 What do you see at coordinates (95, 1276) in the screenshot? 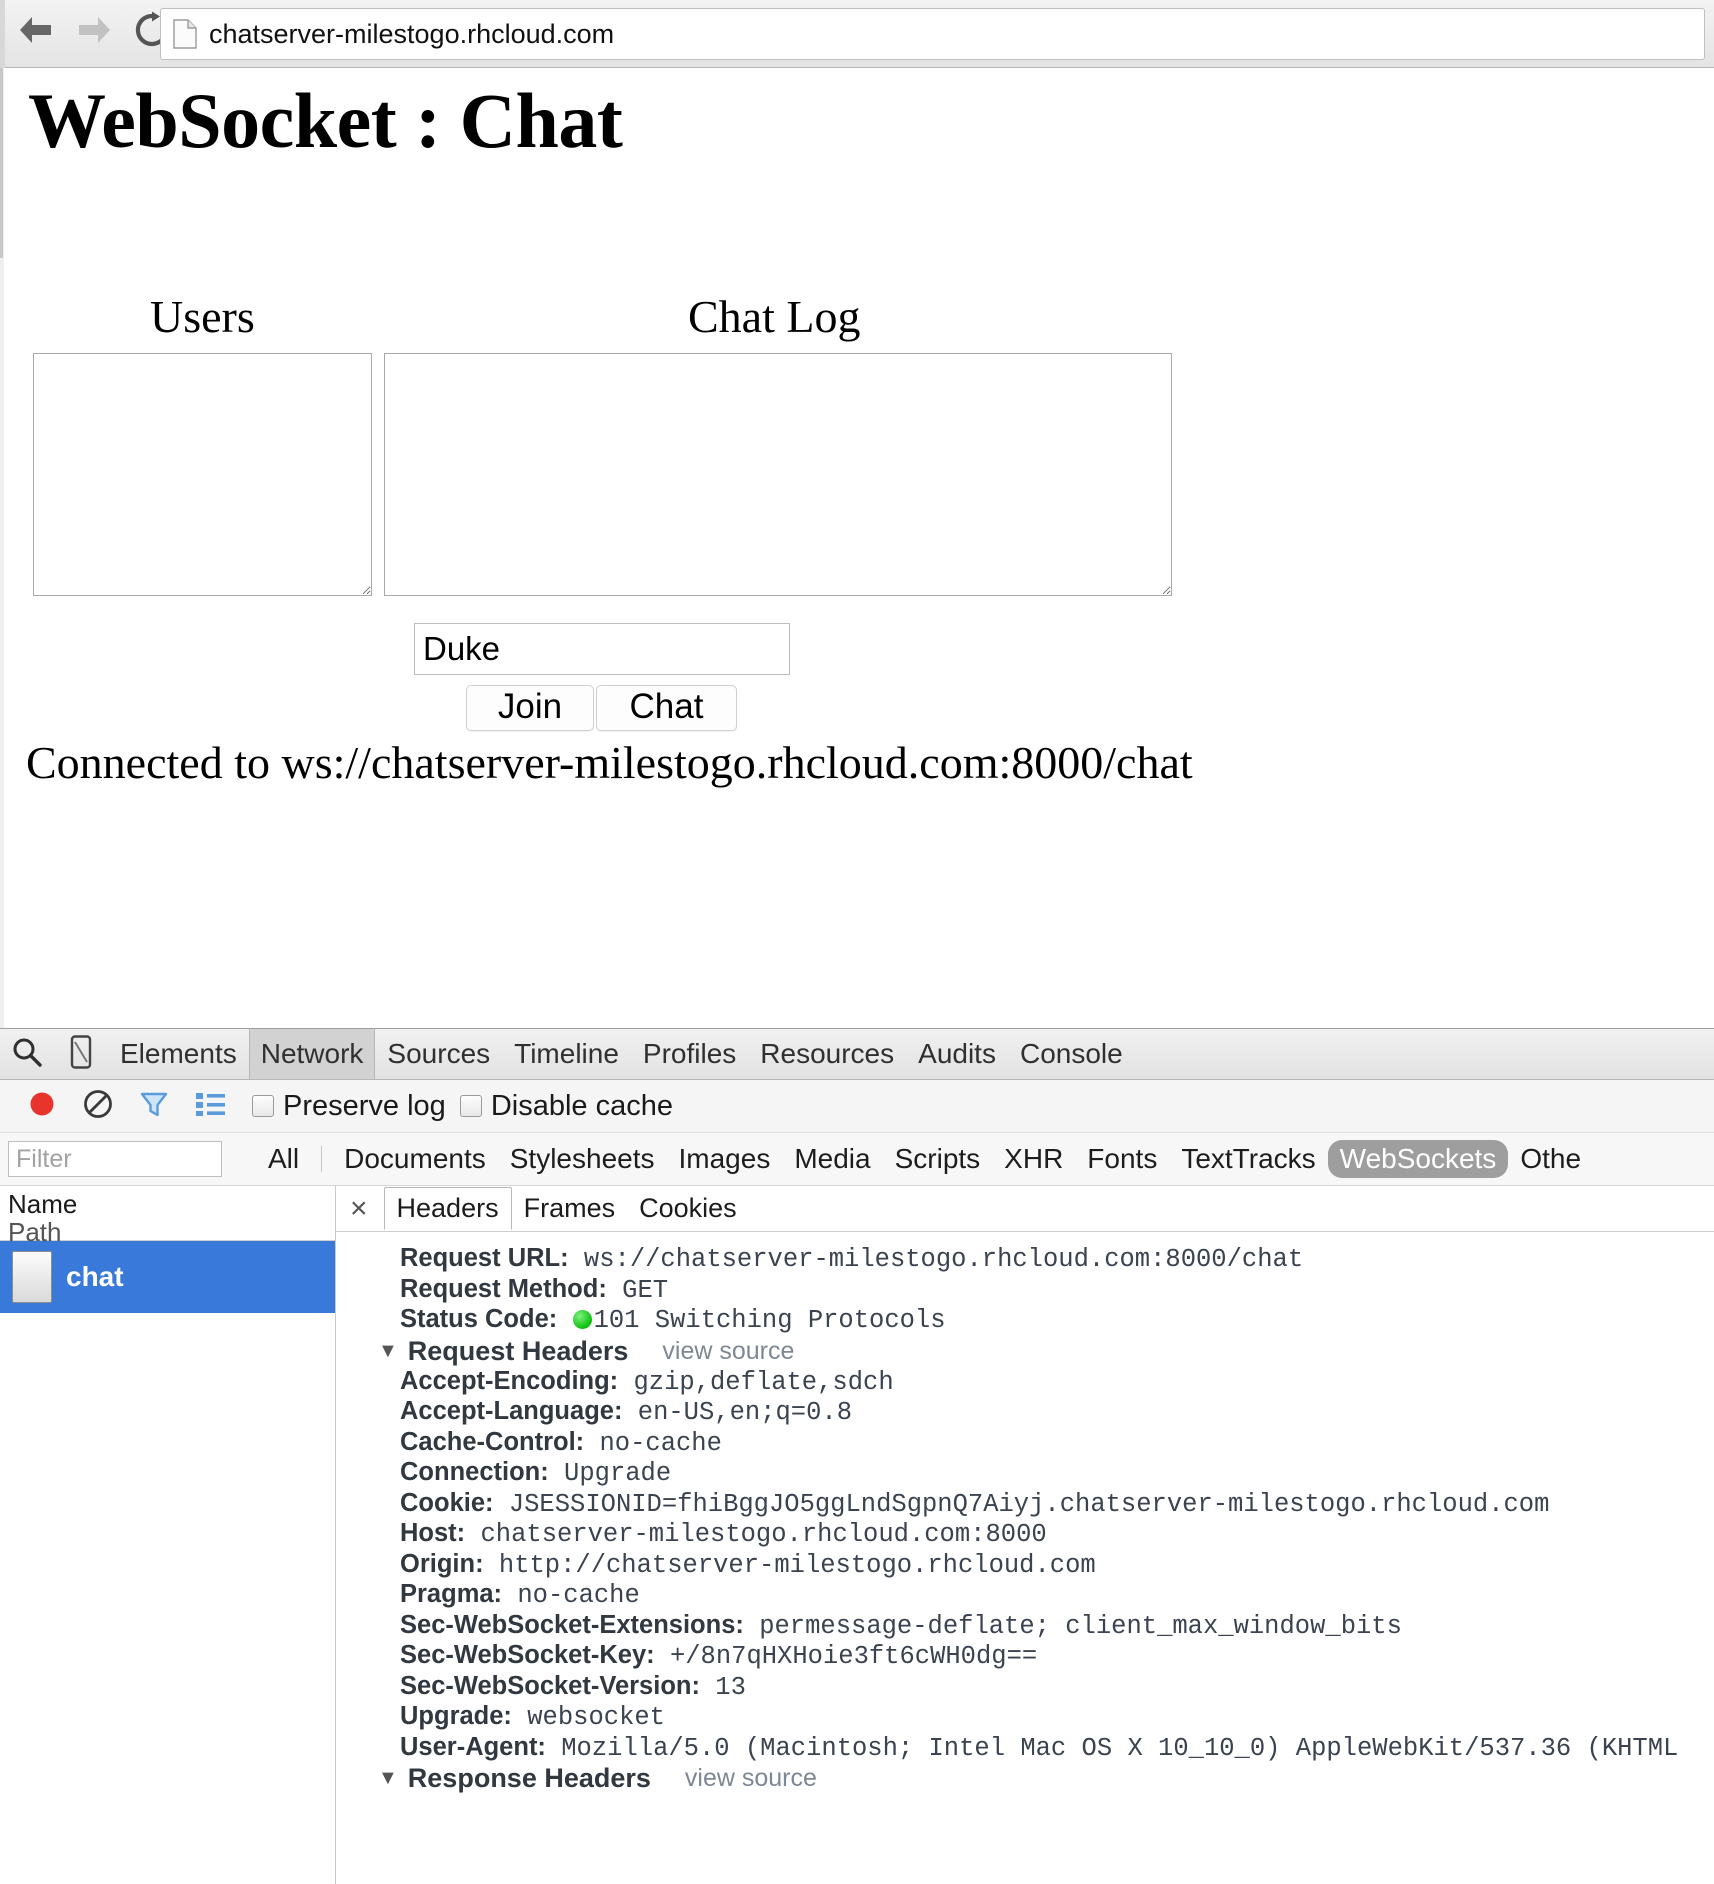
I see `request-name: chat` at bounding box center [95, 1276].